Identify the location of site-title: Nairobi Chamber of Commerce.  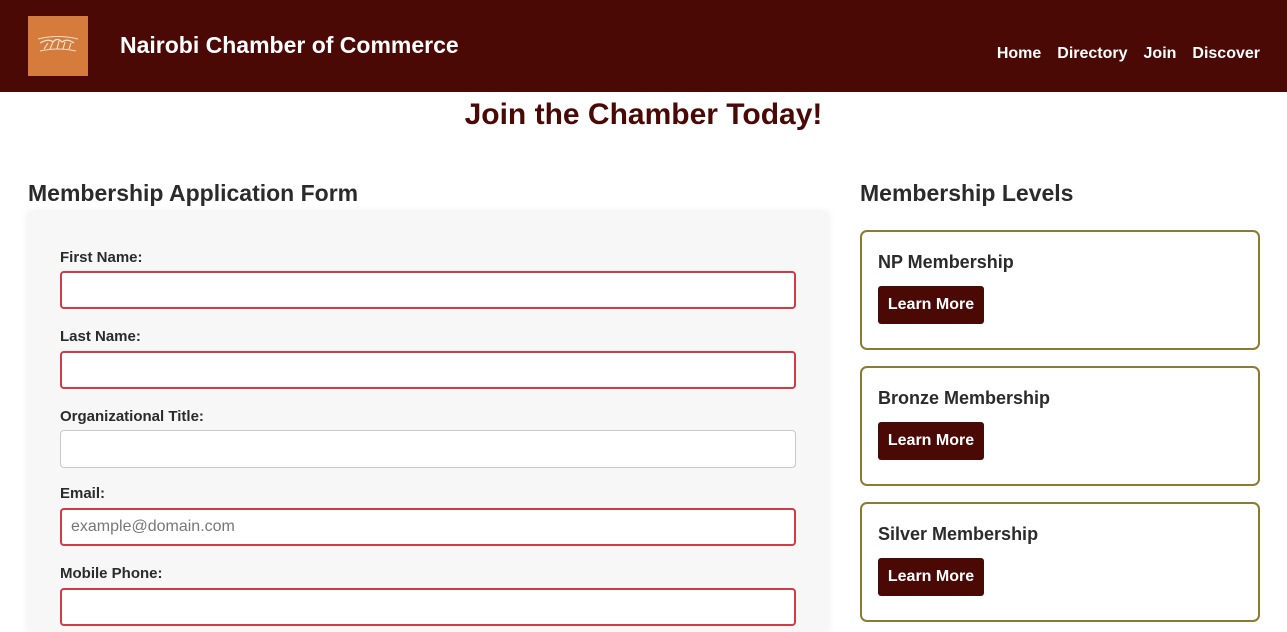
(289, 45).